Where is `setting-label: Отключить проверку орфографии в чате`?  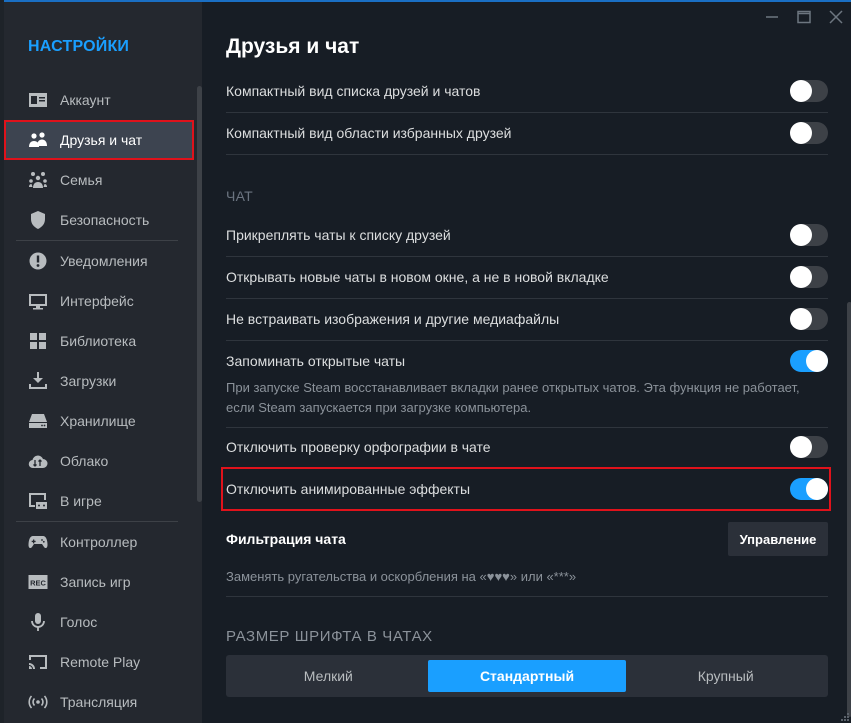
setting-label: Отключить проверку орфографии в чате is located at coordinates (358, 447).